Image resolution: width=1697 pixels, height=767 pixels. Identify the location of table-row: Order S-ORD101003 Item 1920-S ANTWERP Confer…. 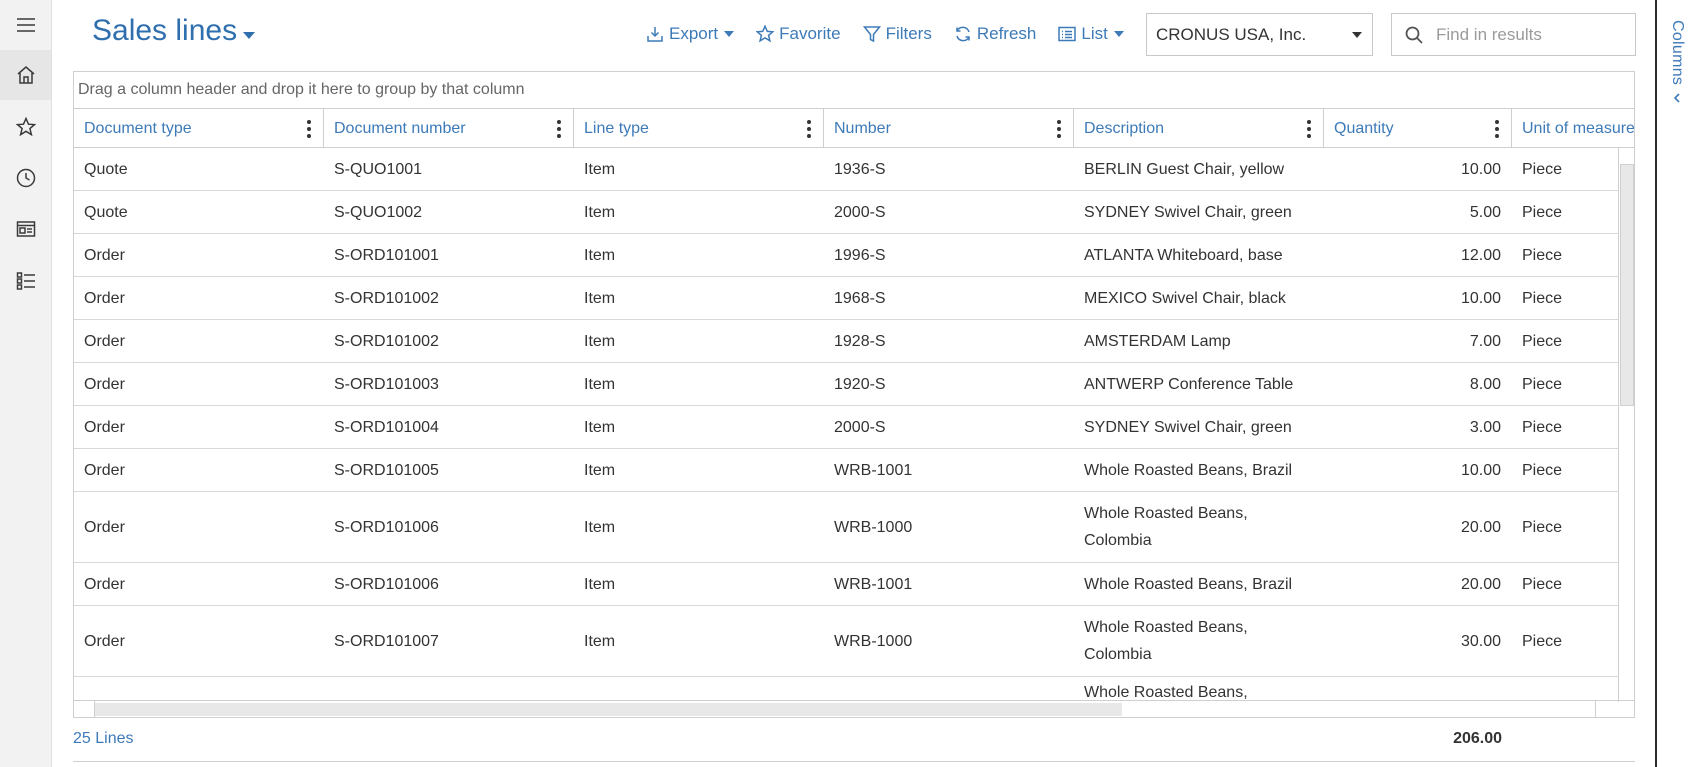
(846, 384).